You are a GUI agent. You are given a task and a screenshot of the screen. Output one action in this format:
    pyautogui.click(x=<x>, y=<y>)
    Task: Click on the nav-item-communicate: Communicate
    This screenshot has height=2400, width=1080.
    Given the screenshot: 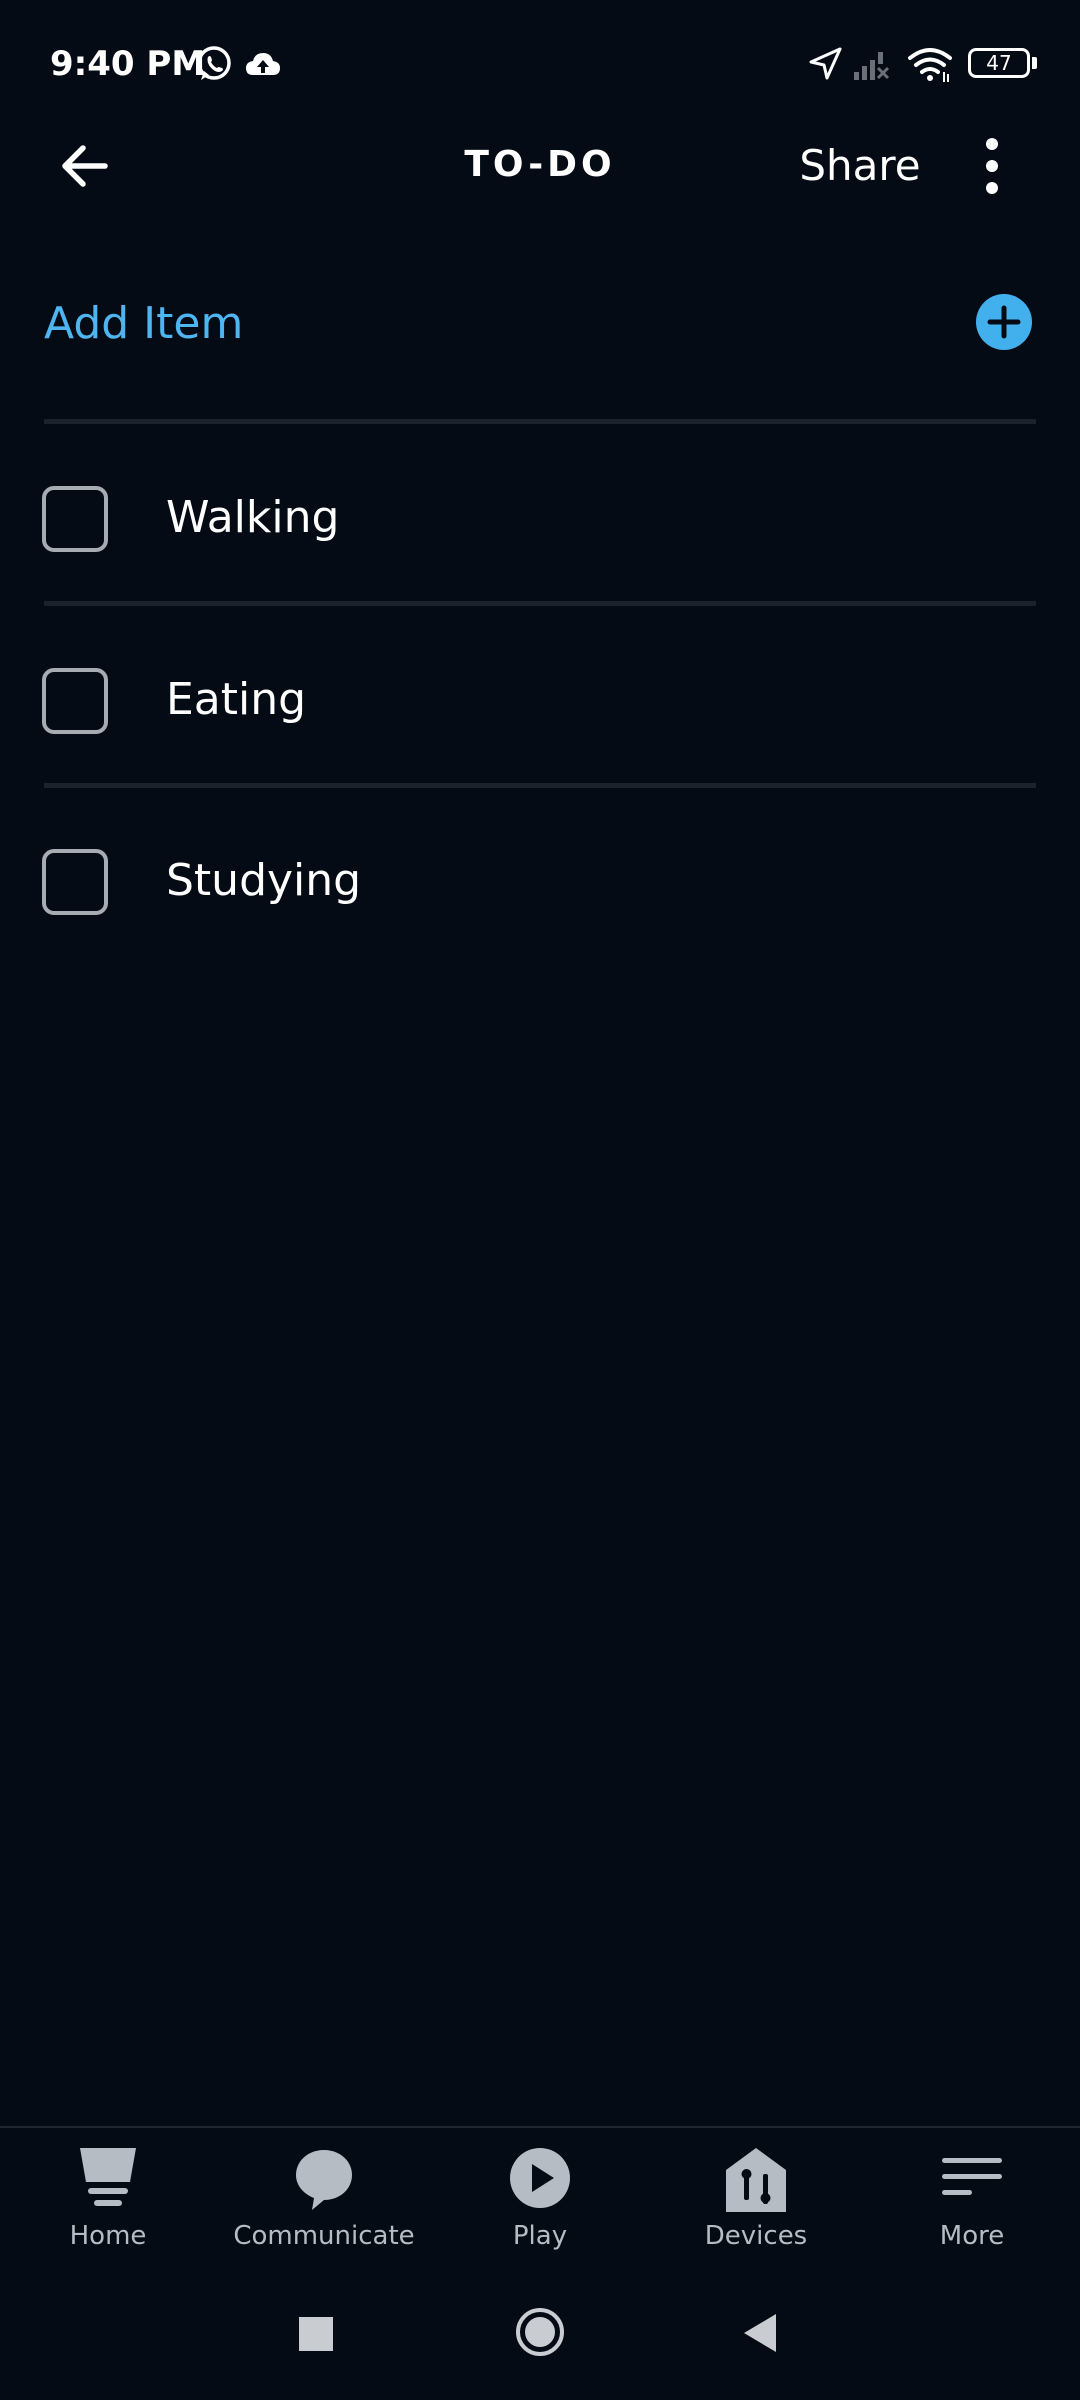 What is the action you would take?
    pyautogui.click(x=324, y=2208)
    